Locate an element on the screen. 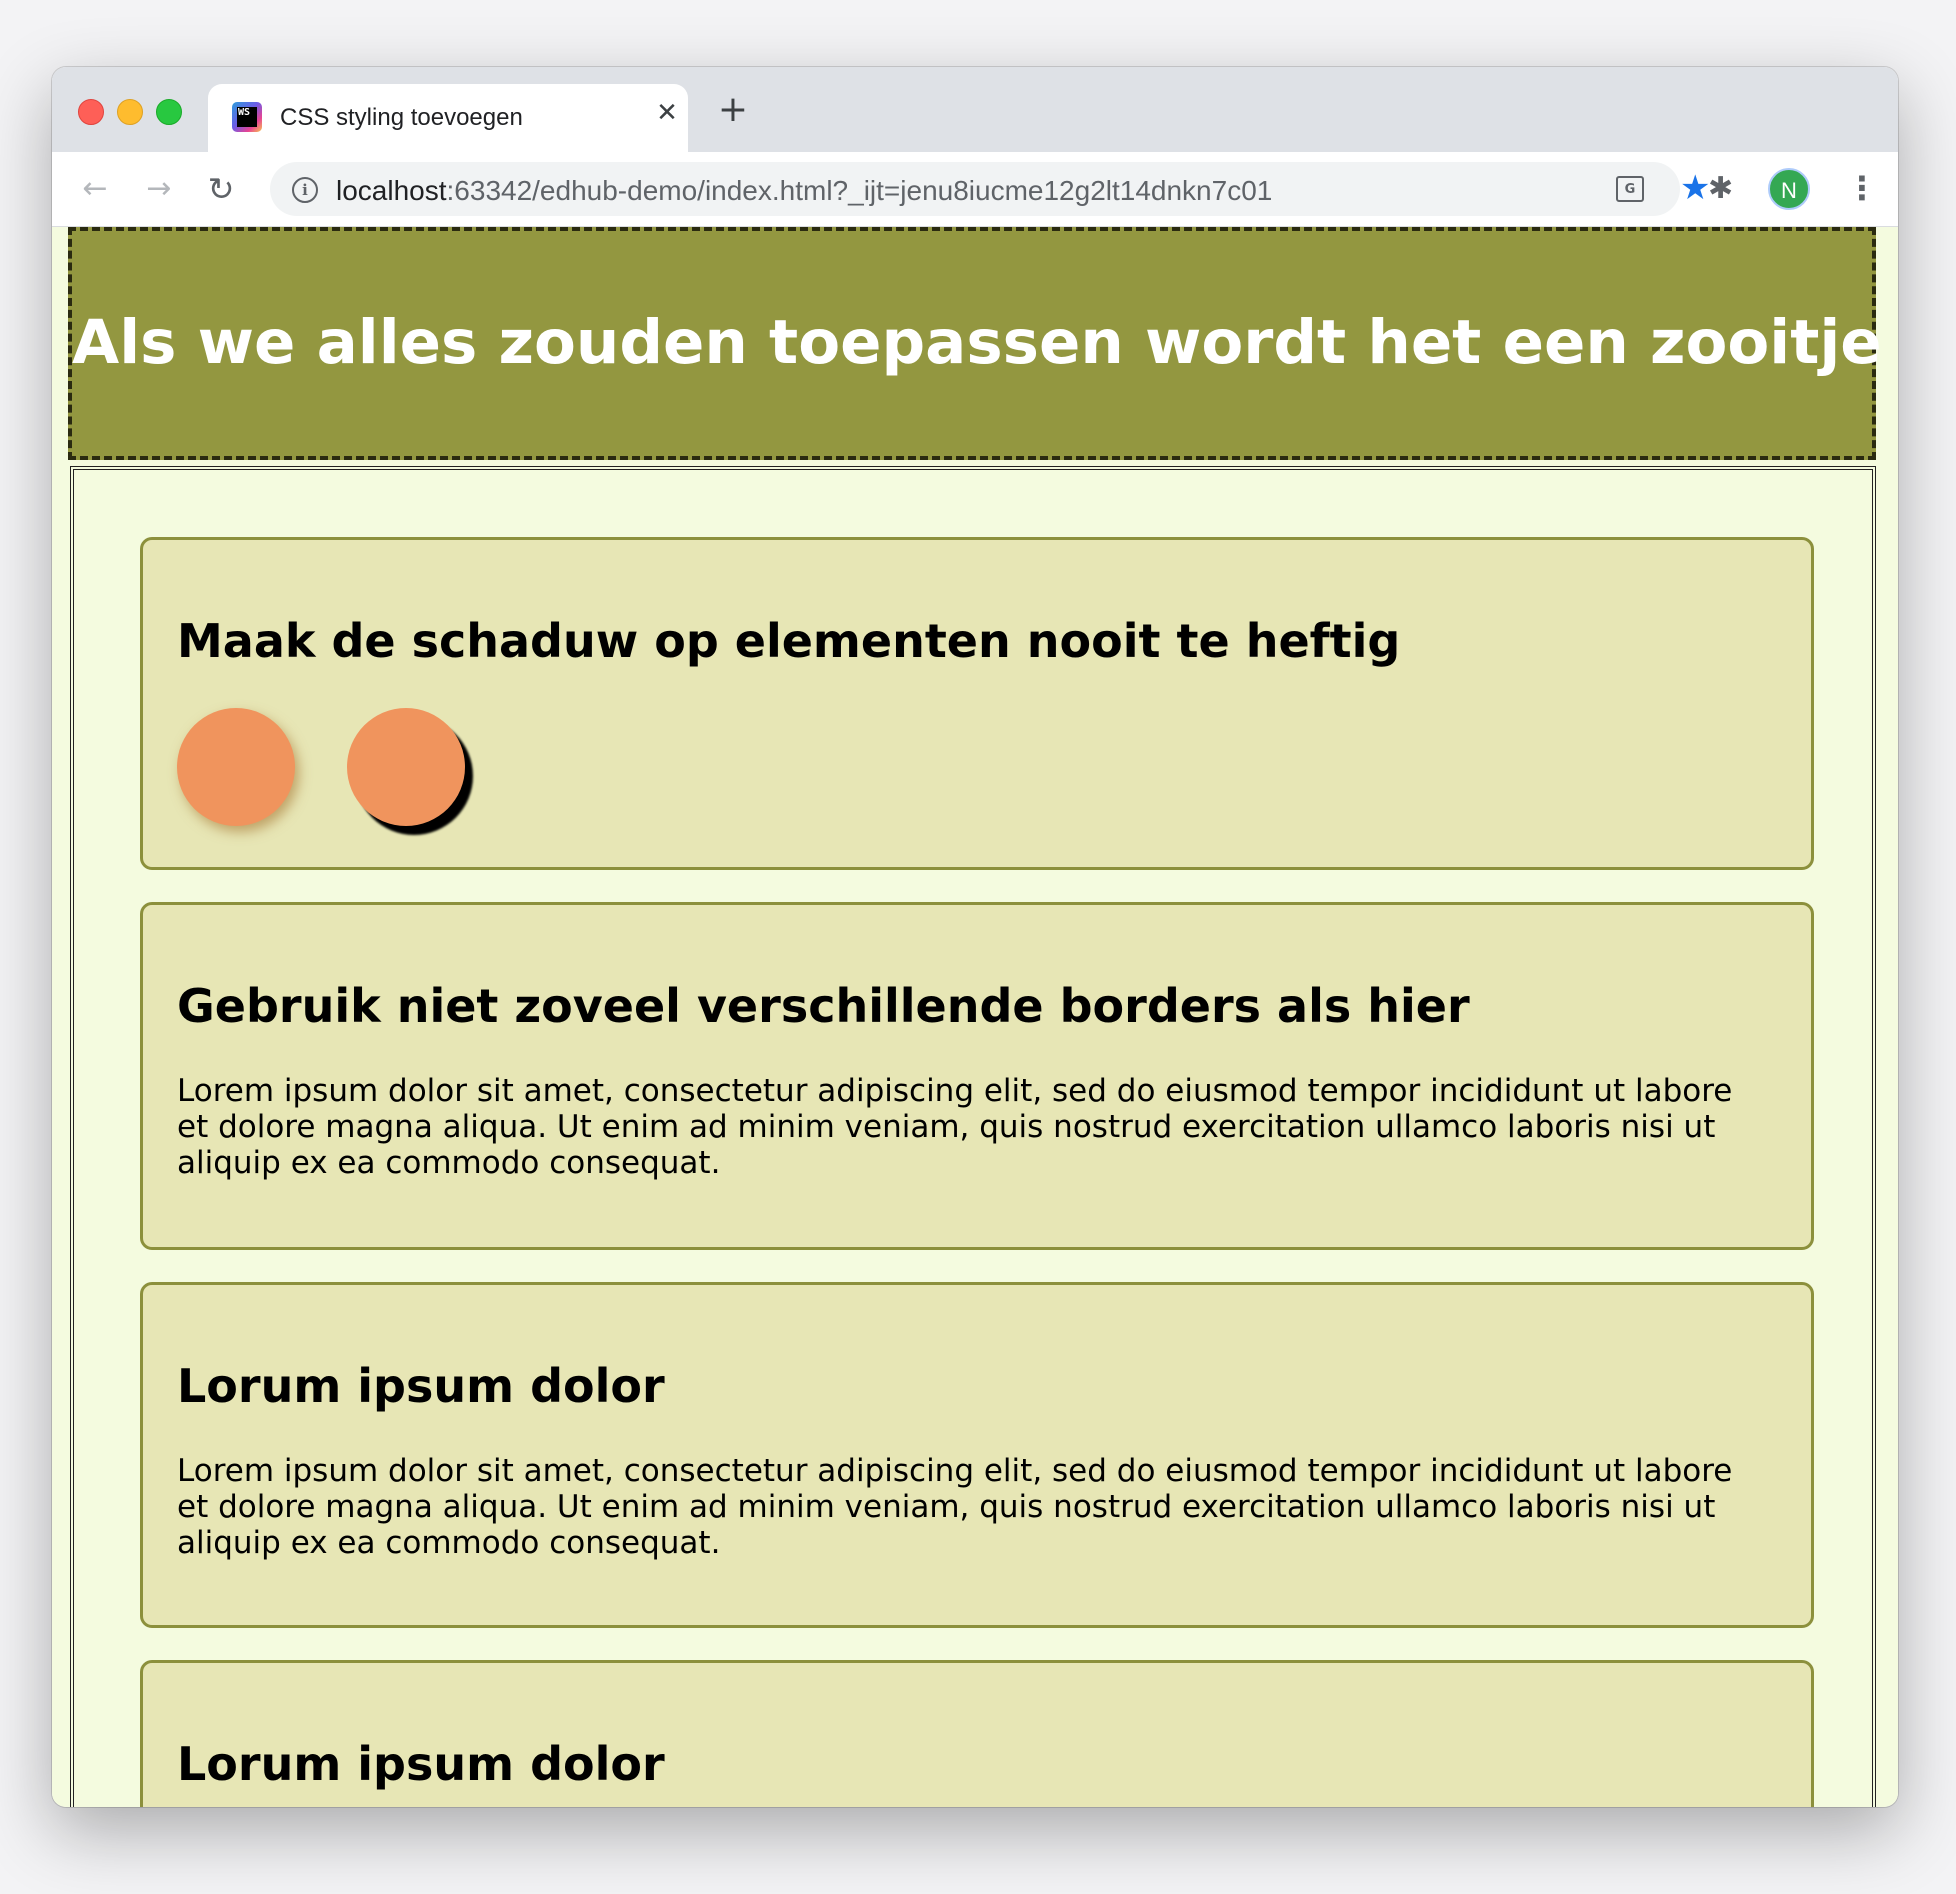 This screenshot has width=1956, height=1894. minimize-window-button is located at coordinates (130, 112).